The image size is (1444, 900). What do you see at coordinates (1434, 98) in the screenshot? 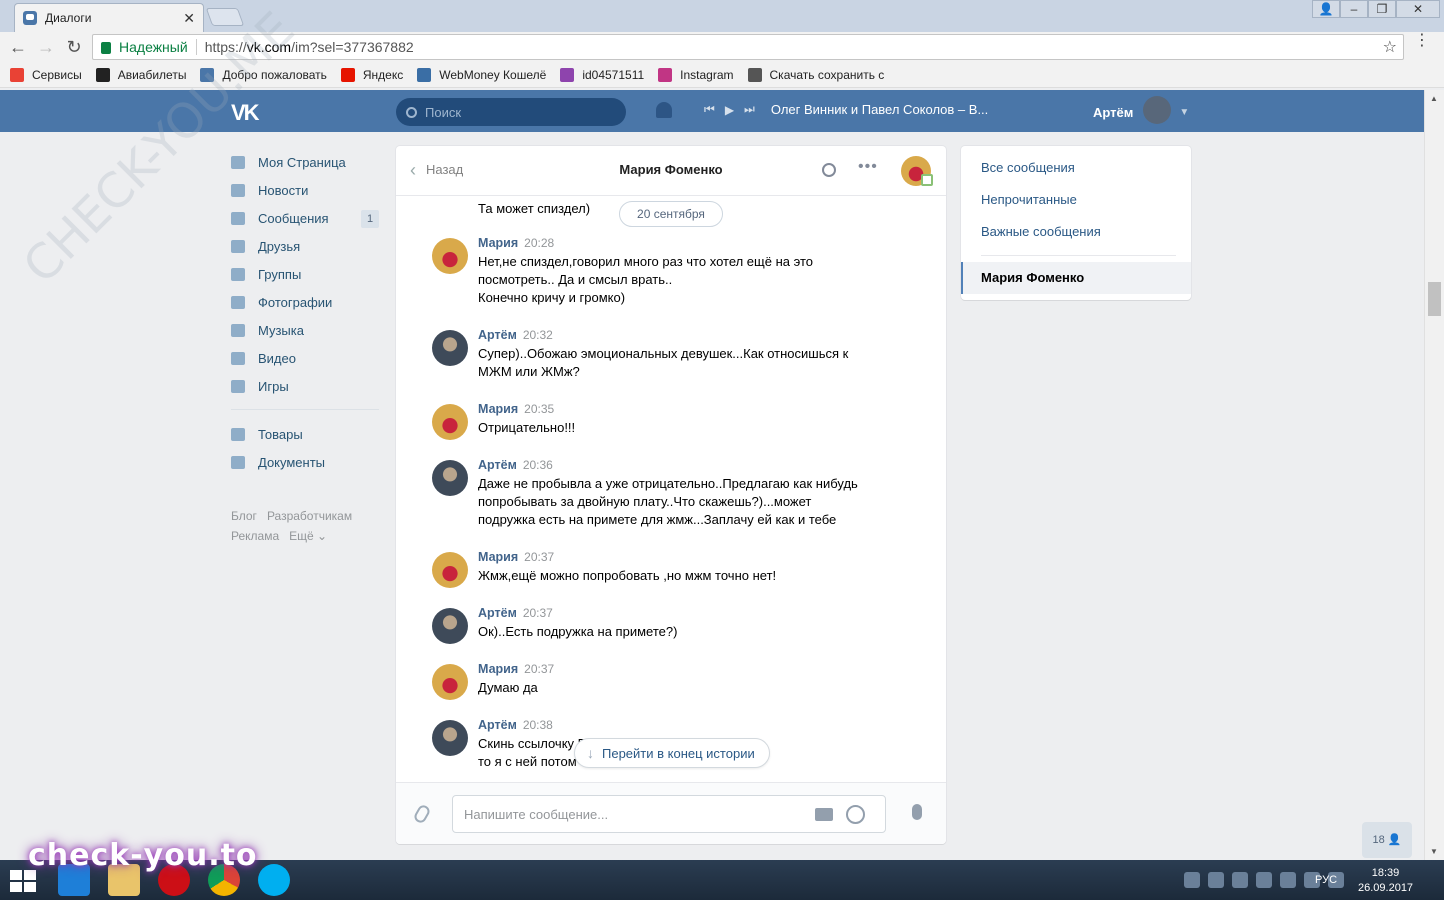
I see `scroll-up-icon: ▲` at bounding box center [1434, 98].